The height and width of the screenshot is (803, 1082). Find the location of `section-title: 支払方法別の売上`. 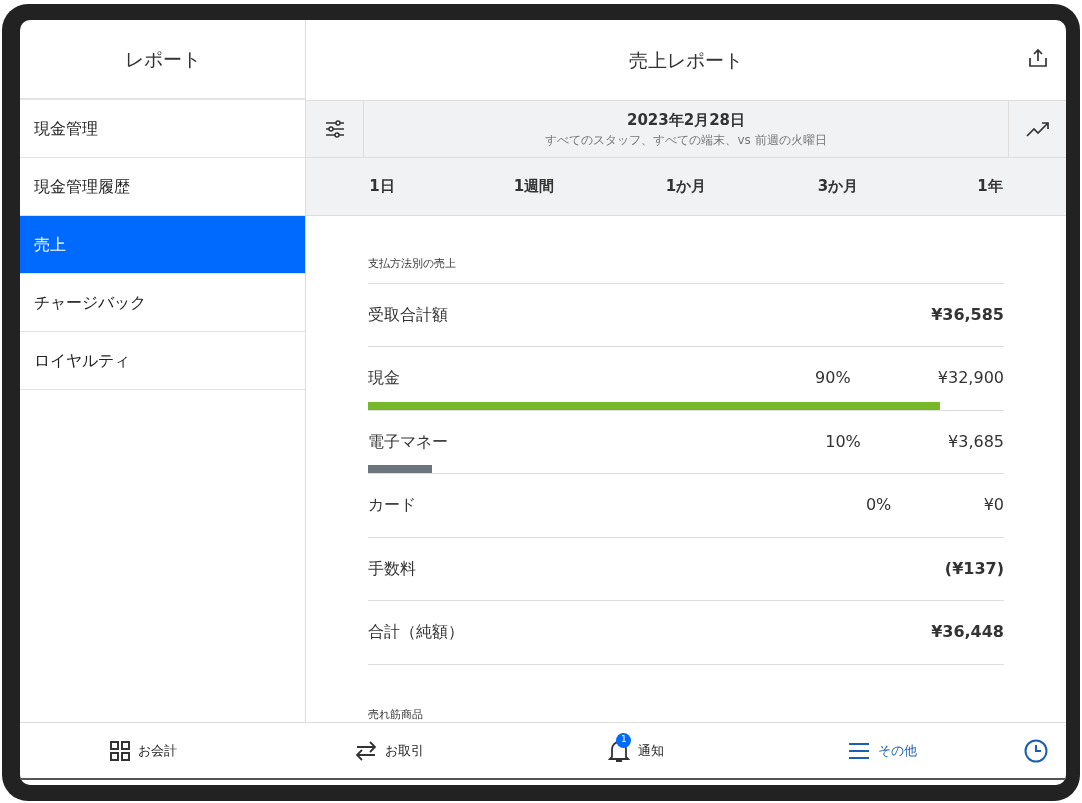

section-title: 支払方法別の売上 is located at coordinates (686, 270).